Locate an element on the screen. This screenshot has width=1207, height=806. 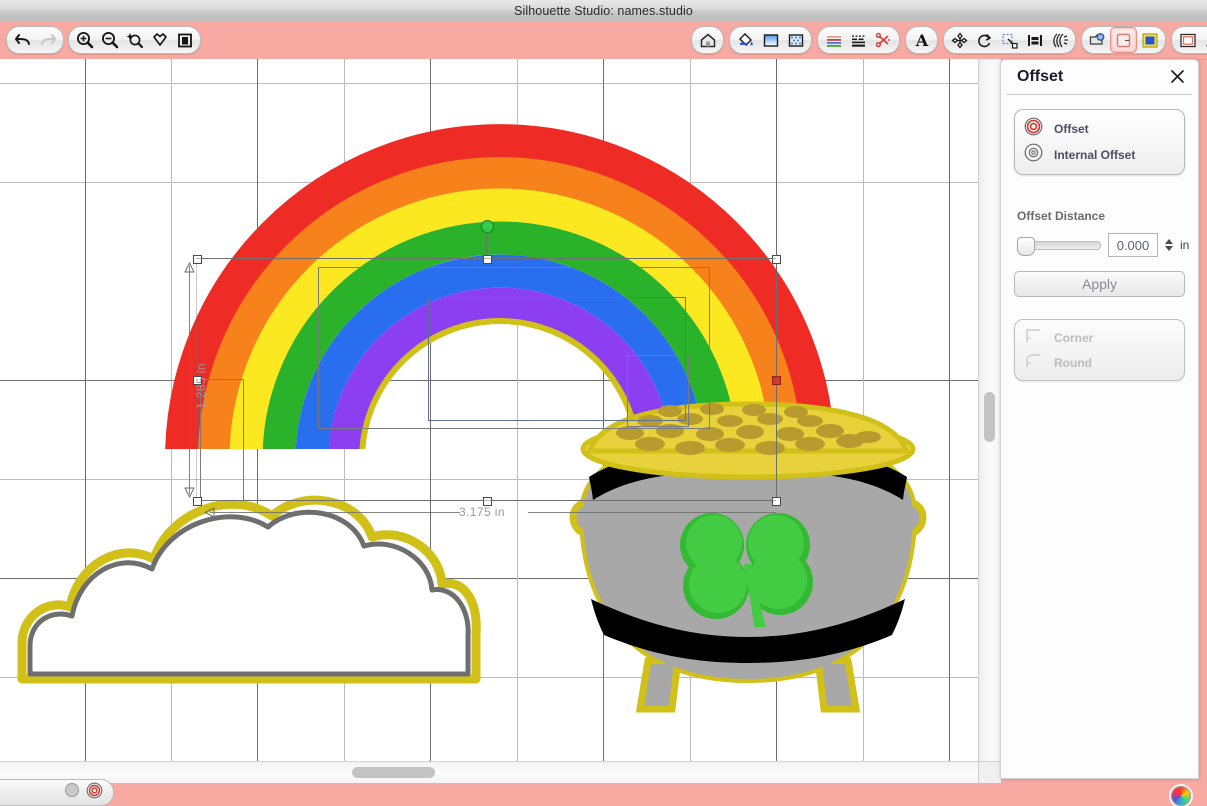
pot-of-gold-shape is located at coordinates (748, 557).